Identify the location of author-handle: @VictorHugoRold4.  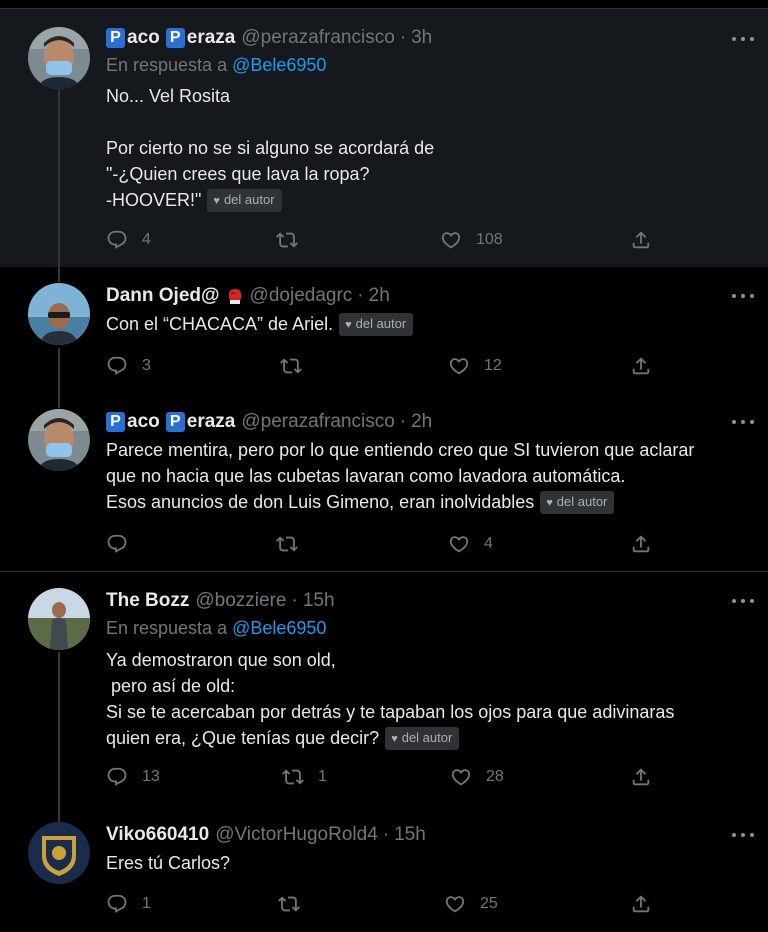
(296, 835).